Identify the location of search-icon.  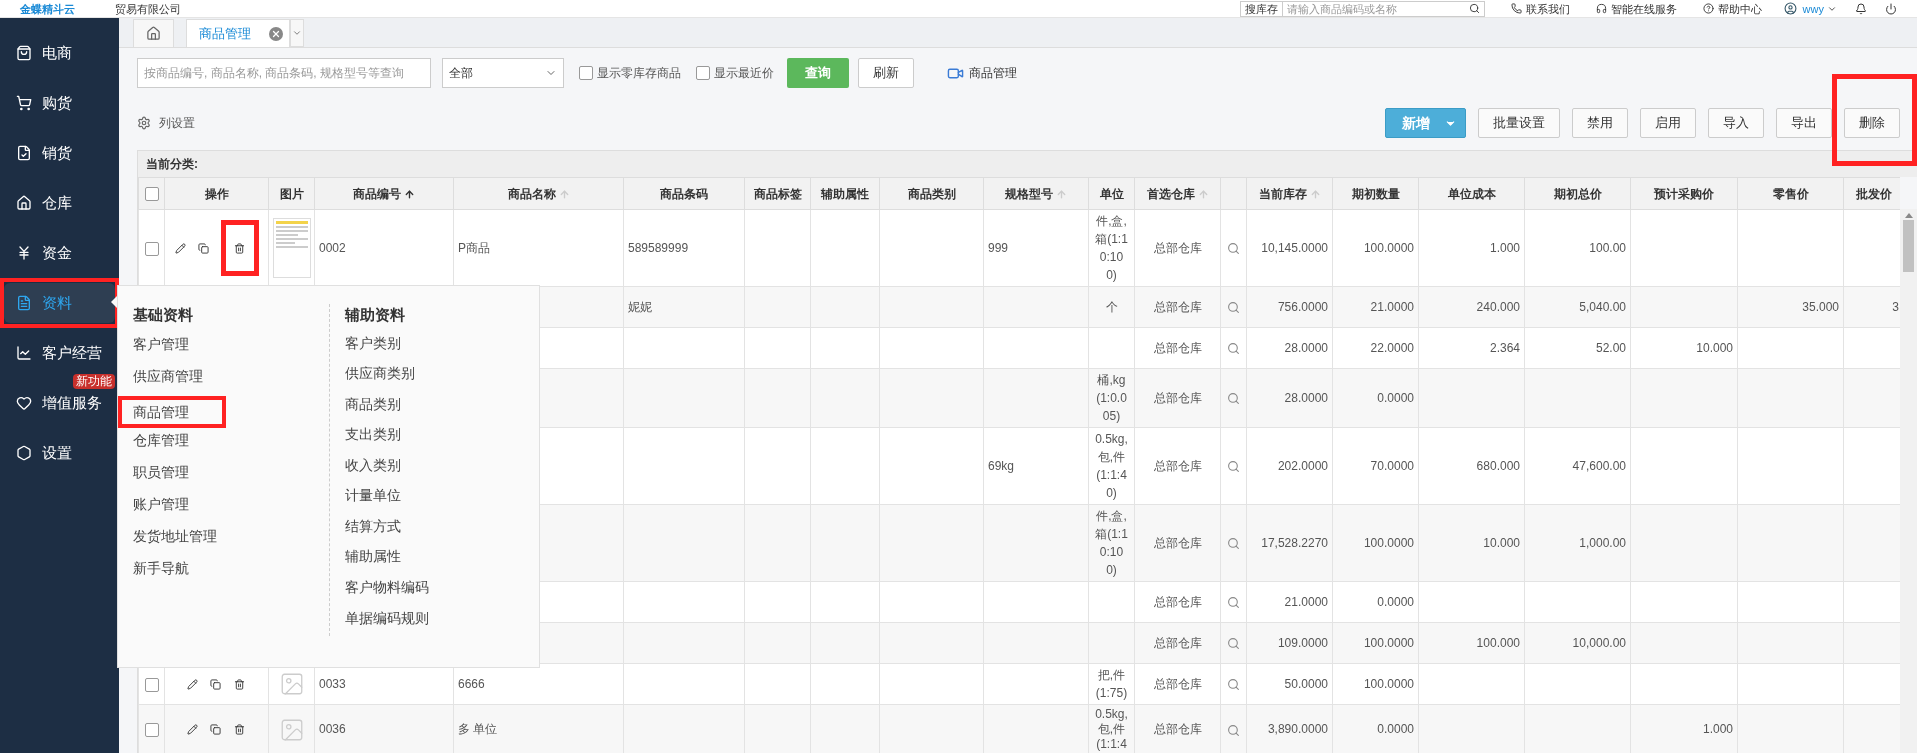
(1474, 8).